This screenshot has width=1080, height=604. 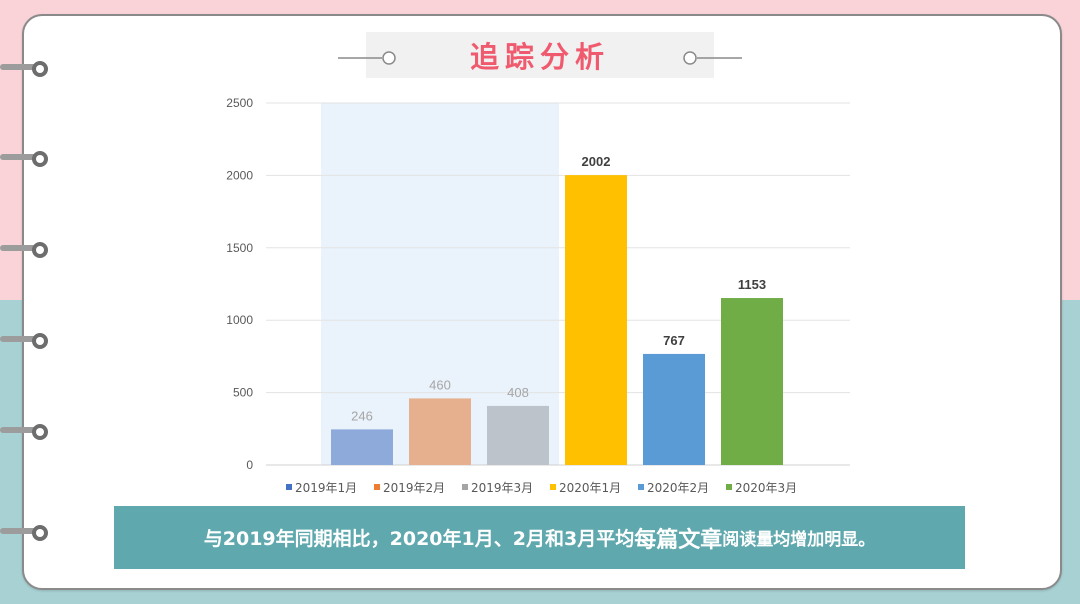 I want to click on summary-banner: 与2019年同期相比，2020年1月、2月和3月平均 每篇文章 阅读量均增加明显。, so click(x=539, y=537).